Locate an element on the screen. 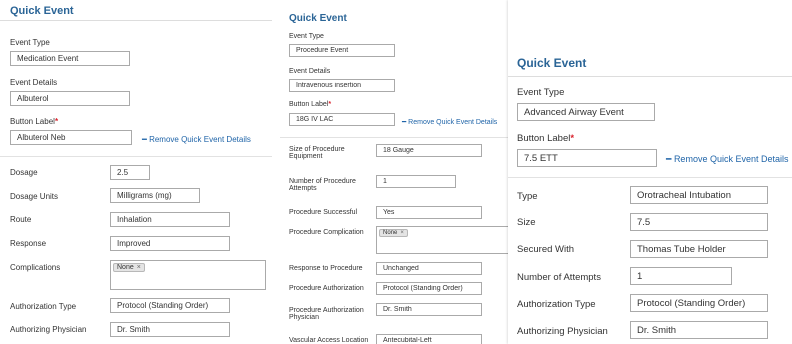 The width and height of the screenshot is (792, 344). dosage-units-field is located at coordinates (155, 195).